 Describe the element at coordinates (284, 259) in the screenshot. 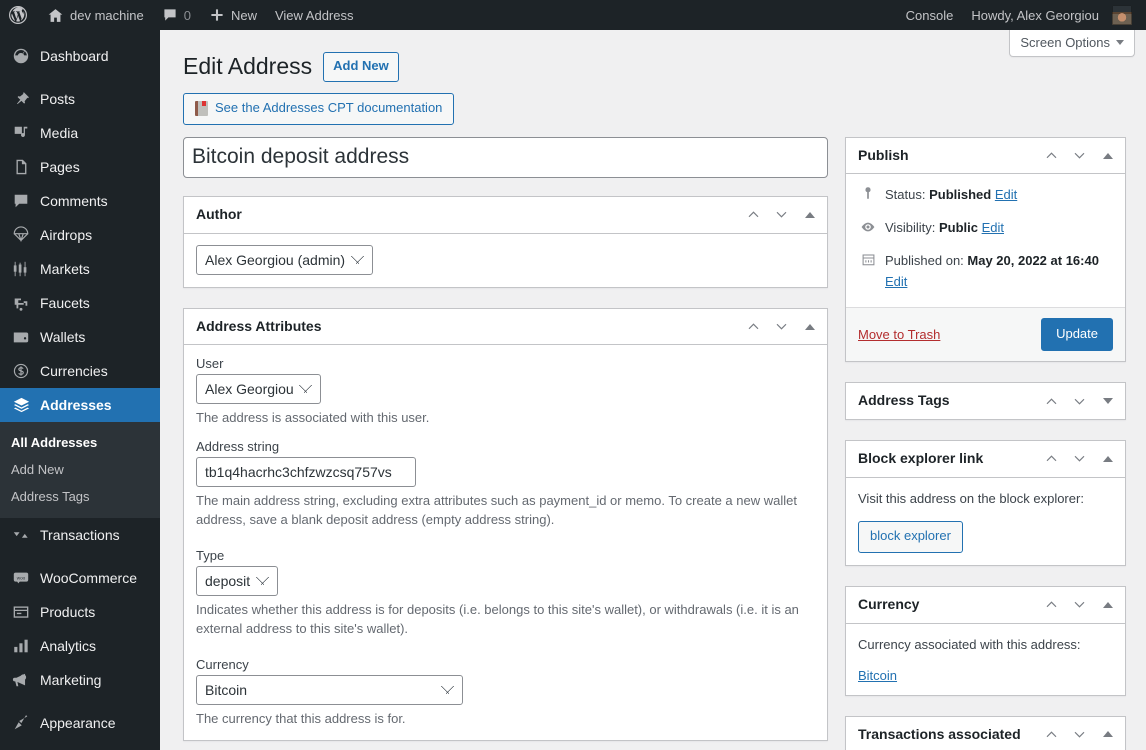

I see `author-select: Alex Georgiou (admin)` at that location.